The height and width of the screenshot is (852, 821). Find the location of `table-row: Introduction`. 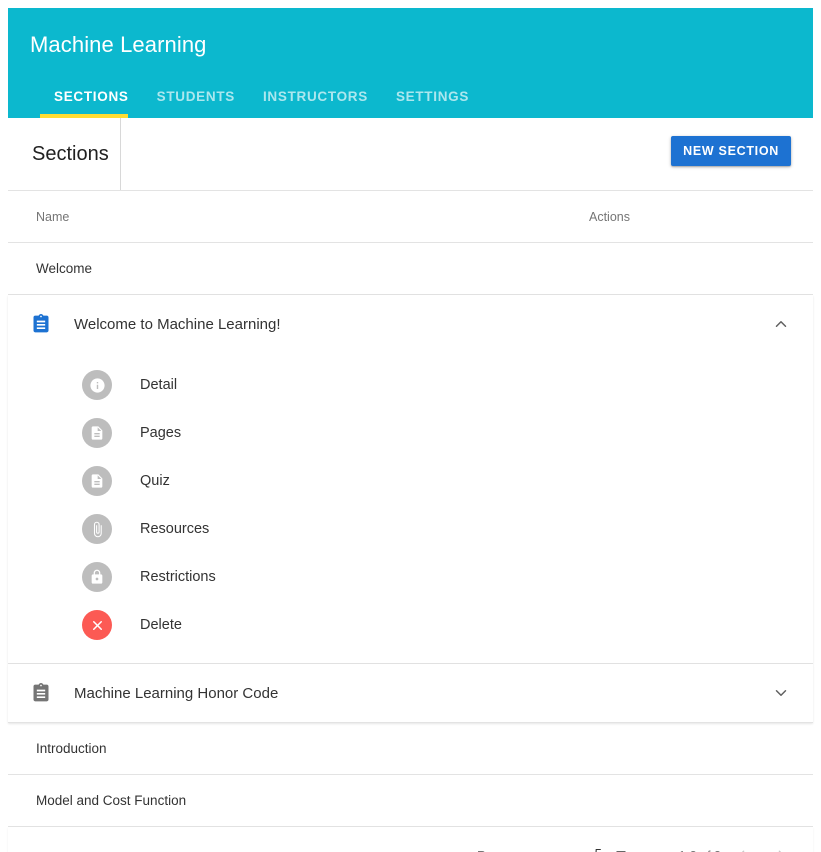

table-row: Introduction is located at coordinates (410, 749).